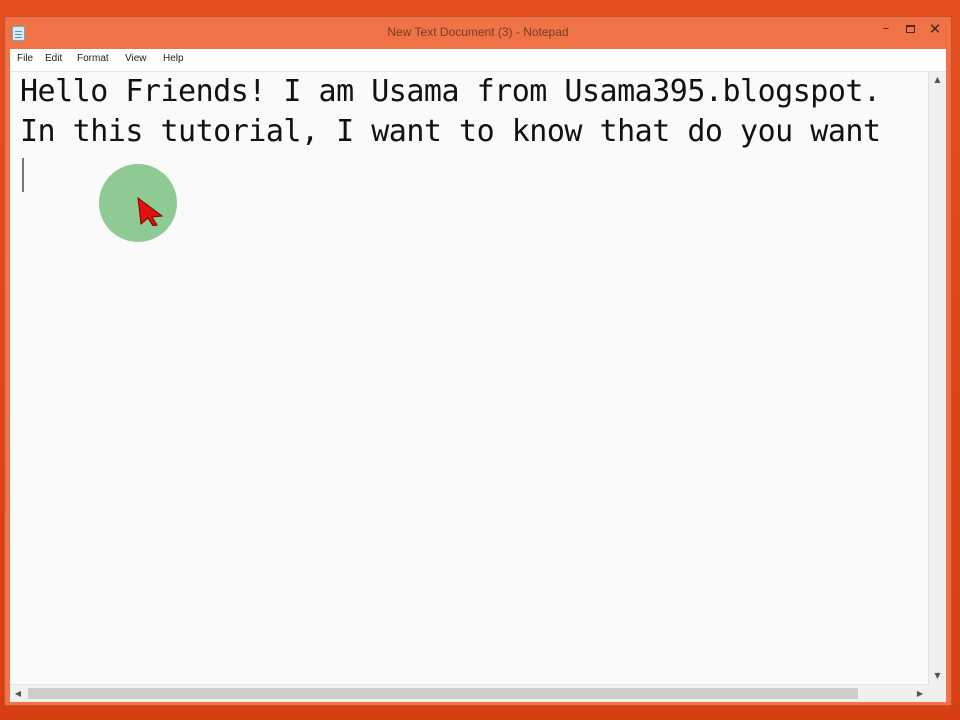  I want to click on scroll-down-arrow-icon: ▼, so click(937, 676).